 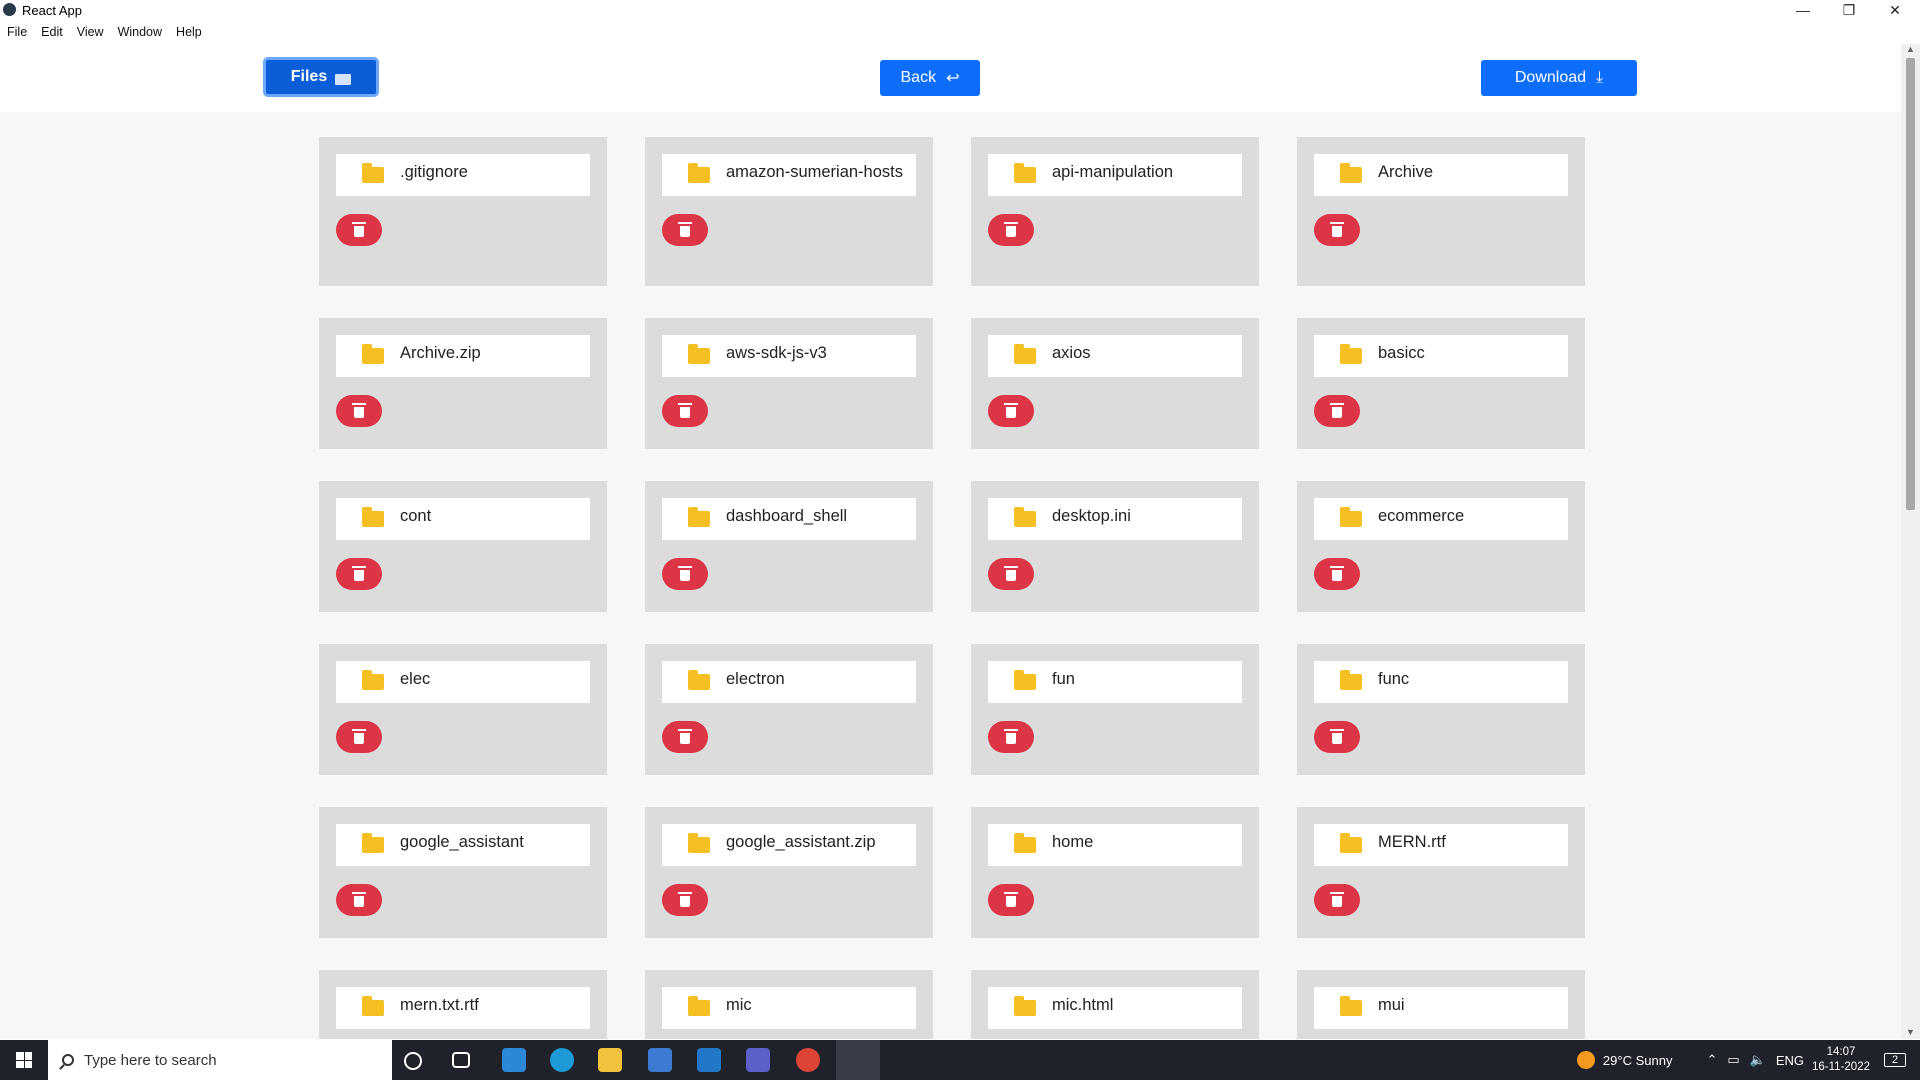 What do you see at coordinates (789, 519) in the screenshot?
I see `file-name-box: dashboard_shell` at bounding box center [789, 519].